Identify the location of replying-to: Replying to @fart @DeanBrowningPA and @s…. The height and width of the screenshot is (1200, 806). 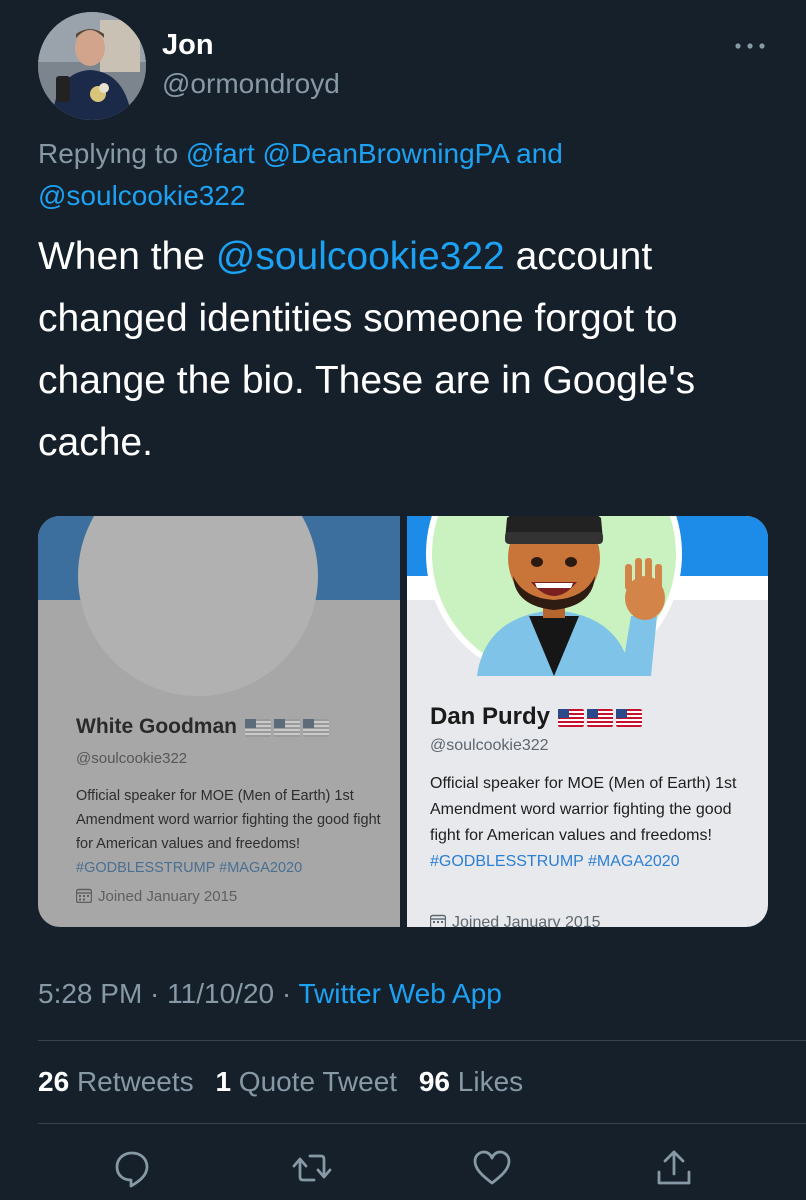
(408, 175).